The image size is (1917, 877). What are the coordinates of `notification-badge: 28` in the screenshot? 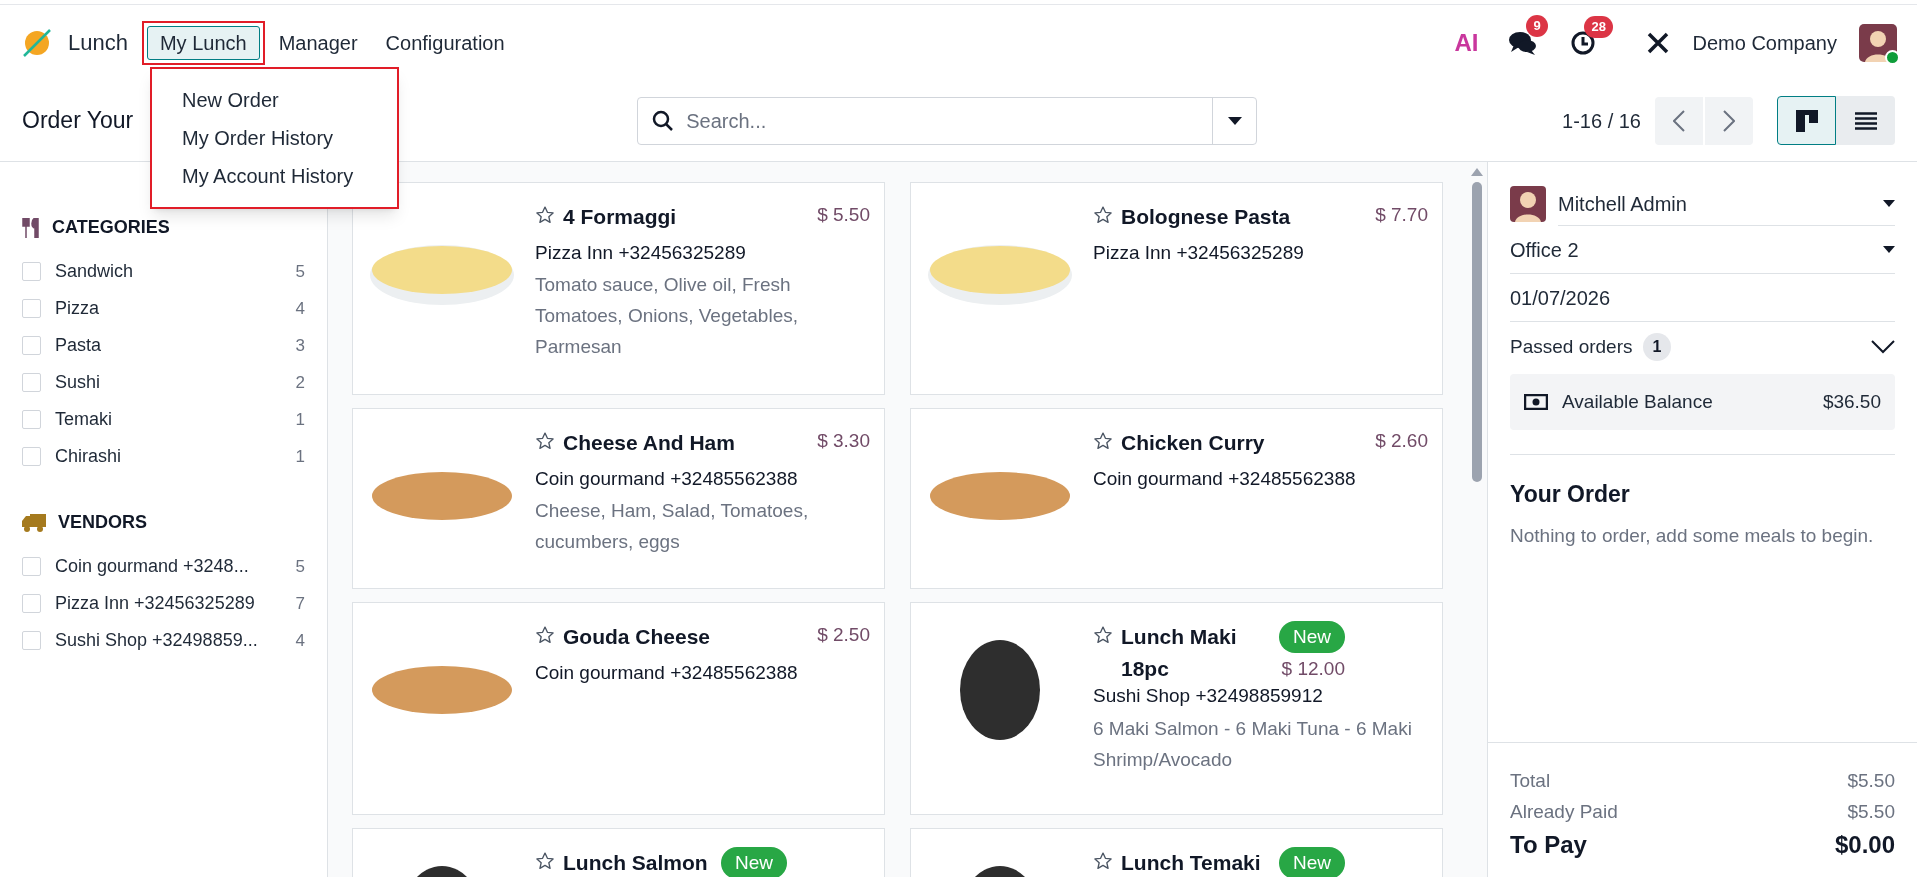 It's located at (1598, 26).